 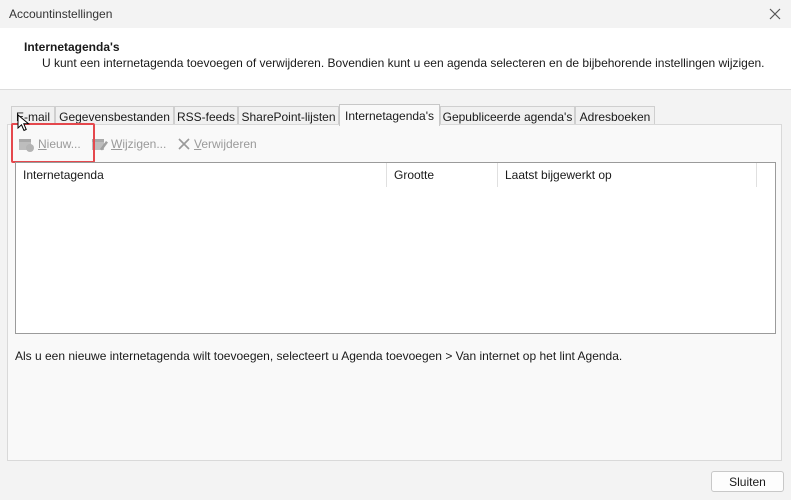 What do you see at coordinates (184, 144) in the screenshot?
I see `x-icon` at bounding box center [184, 144].